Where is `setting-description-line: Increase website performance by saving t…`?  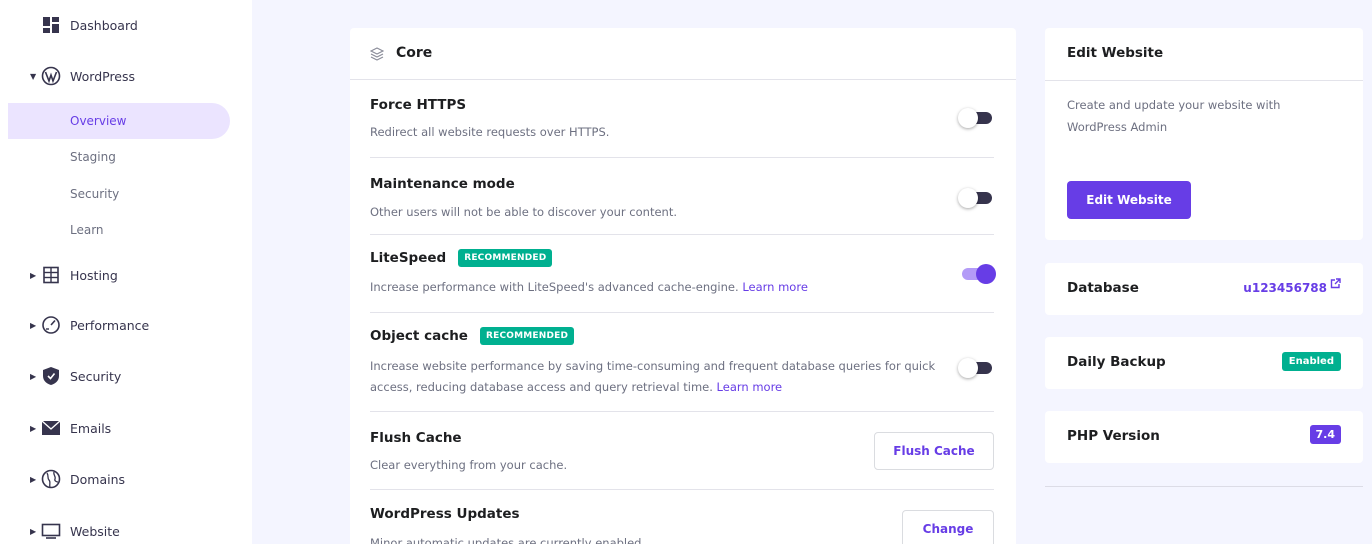 setting-description-line: Increase website performance by saving t… is located at coordinates (653, 366).